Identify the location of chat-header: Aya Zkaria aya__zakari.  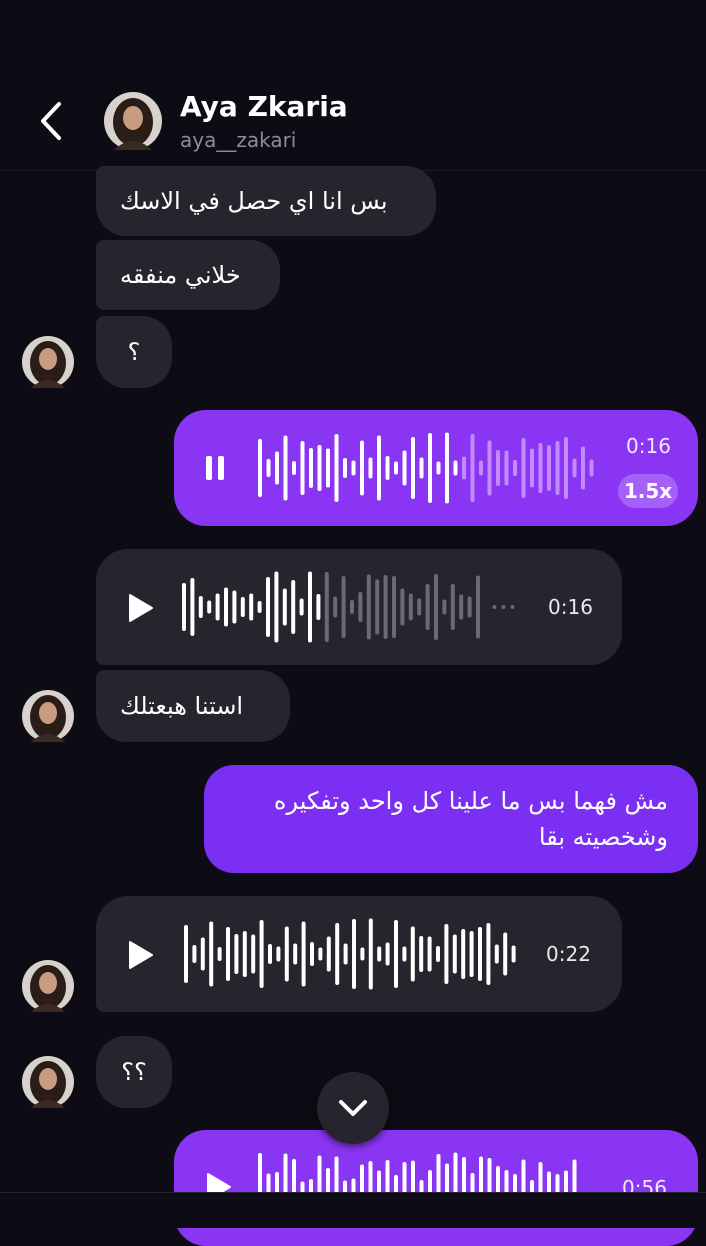
(353, 86).